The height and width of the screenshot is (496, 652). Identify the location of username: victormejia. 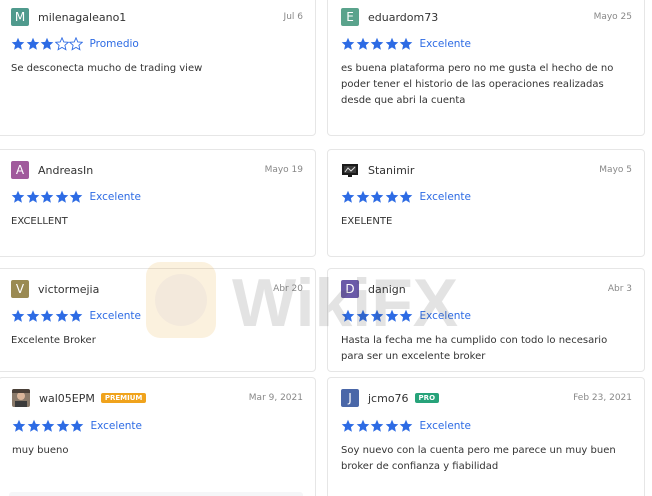
(68, 289).